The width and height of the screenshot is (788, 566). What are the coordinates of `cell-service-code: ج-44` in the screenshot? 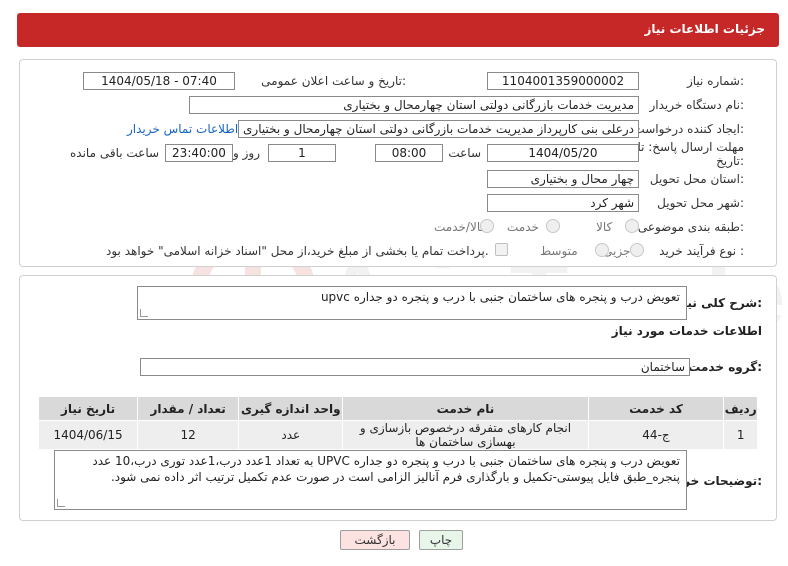 It's located at (656, 435).